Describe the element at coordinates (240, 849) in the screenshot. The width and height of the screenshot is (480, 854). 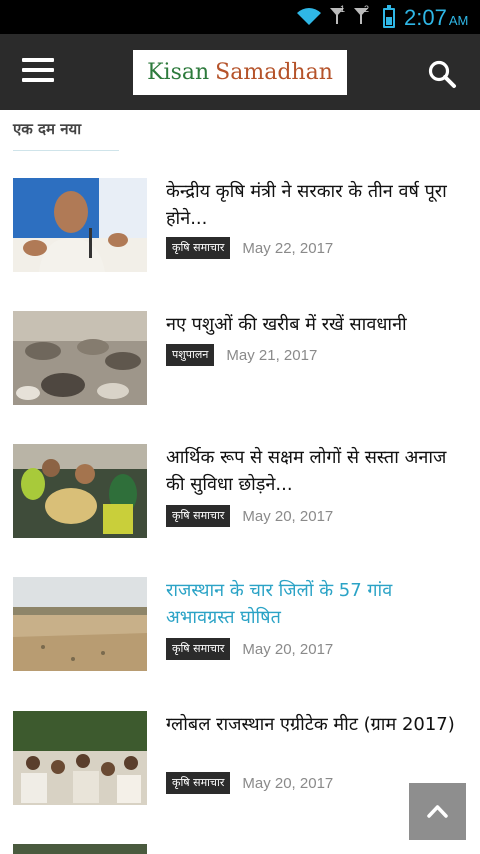
I see `list-item` at that location.